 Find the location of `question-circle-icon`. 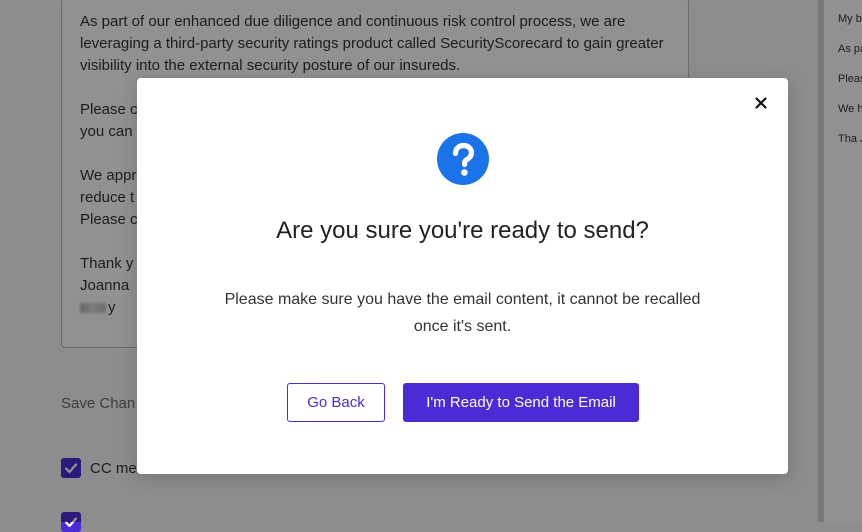

question-circle-icon is located at coordinates (463, 159).